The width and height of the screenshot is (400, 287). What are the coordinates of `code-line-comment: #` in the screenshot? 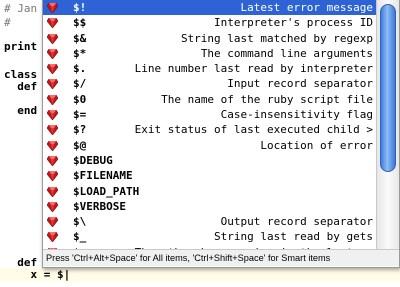 It's located at (7, 22).